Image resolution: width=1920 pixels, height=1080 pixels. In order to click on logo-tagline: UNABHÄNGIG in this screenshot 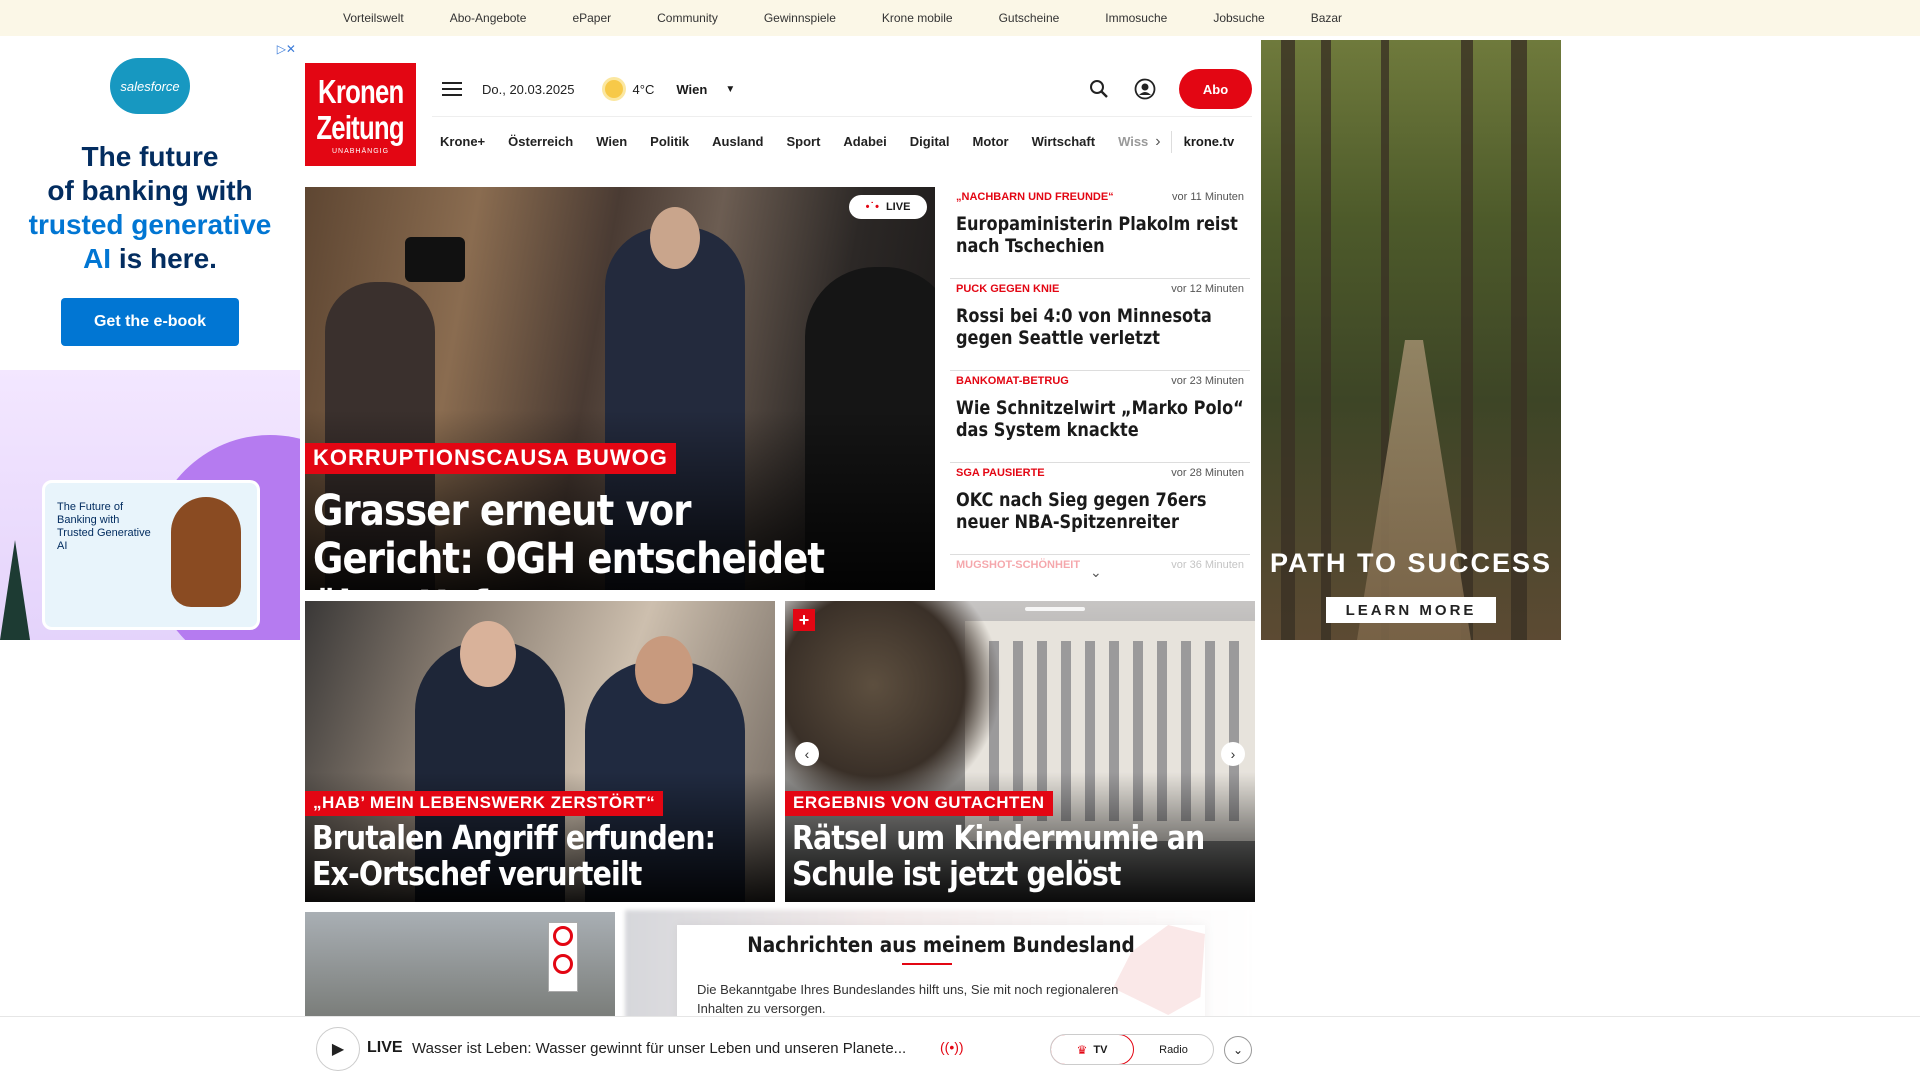, I will do `click(360, 151)`.